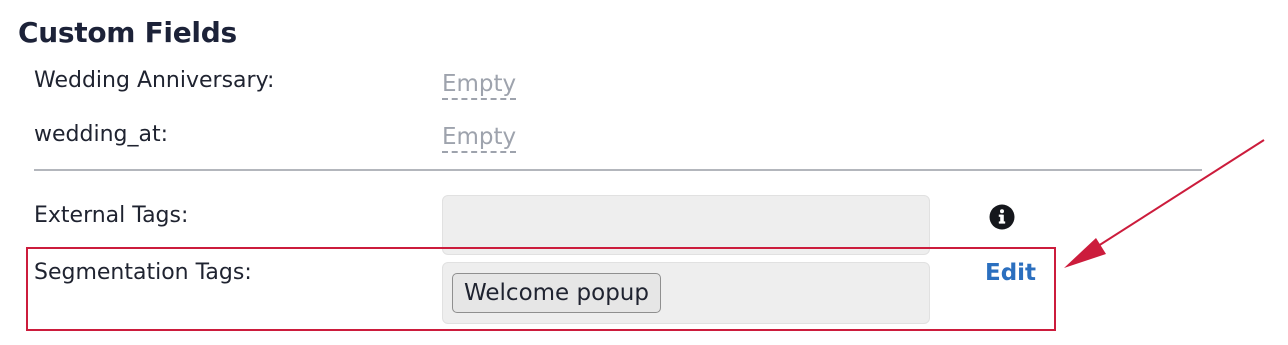 The width and height of the screenshot is (1288, 345). What do you see at coordinates (1002, 217) in the screenshot?
I see `info-circle-icon` at bounding box center [1002, 217].